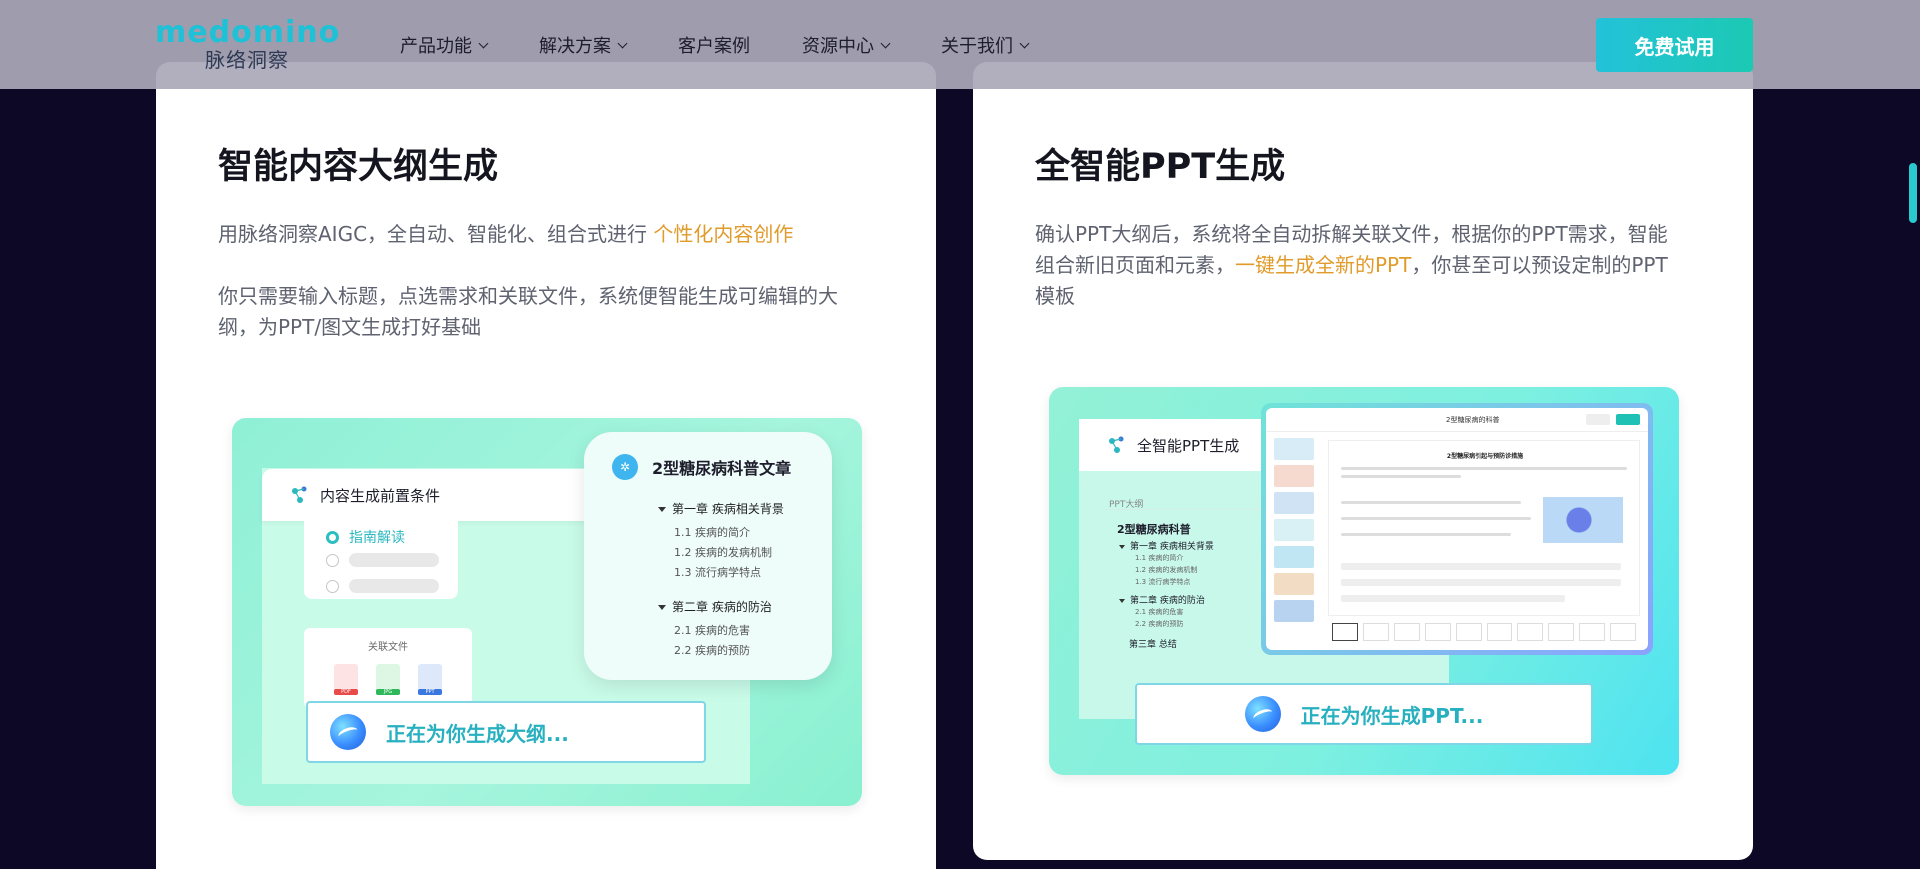  What do you see at coordinates (838, 46) in the screenshot?
I see `menu-label: 资源中心` at bounding box center [838, 46].